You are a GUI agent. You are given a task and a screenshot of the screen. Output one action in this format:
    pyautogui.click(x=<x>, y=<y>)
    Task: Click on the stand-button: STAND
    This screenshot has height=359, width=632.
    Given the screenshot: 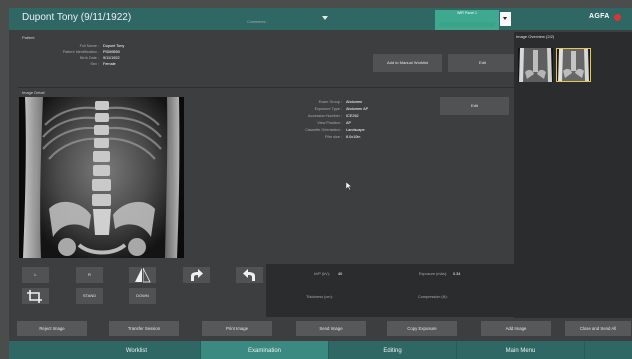 What is the action you would take?
    pyautogui.click(x=89, y=296)
    